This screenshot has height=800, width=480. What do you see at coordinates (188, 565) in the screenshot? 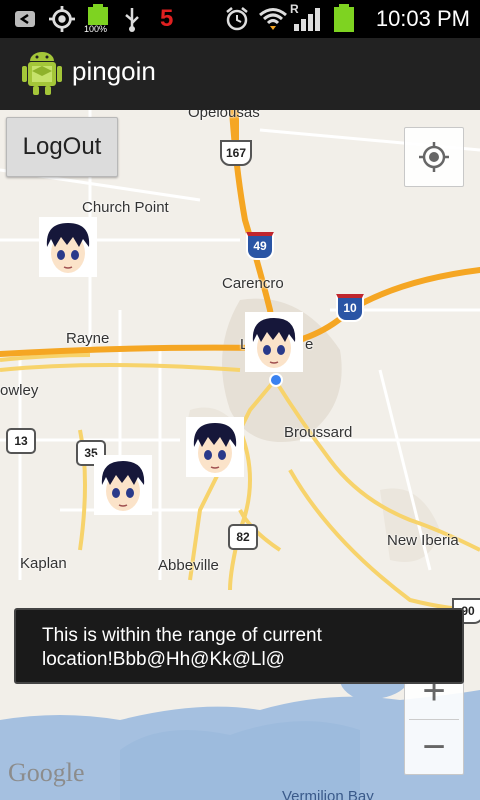
I see `place-abbeville: Abbeville` at bounding box center [188, 565].